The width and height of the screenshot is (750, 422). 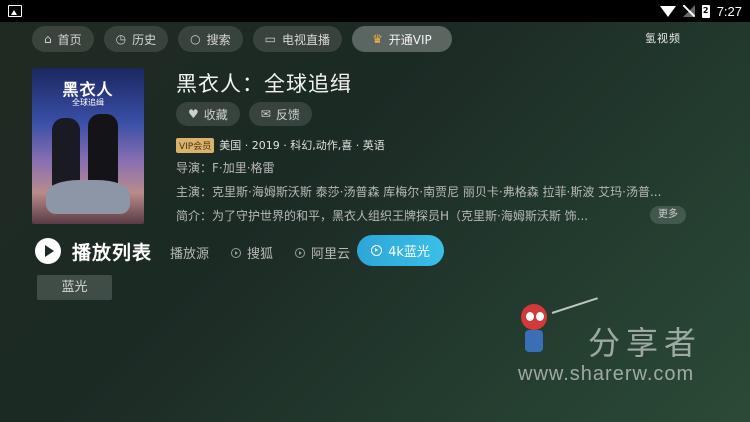 I want to click on heart-icon: ♥, so click(x=193, y=114).